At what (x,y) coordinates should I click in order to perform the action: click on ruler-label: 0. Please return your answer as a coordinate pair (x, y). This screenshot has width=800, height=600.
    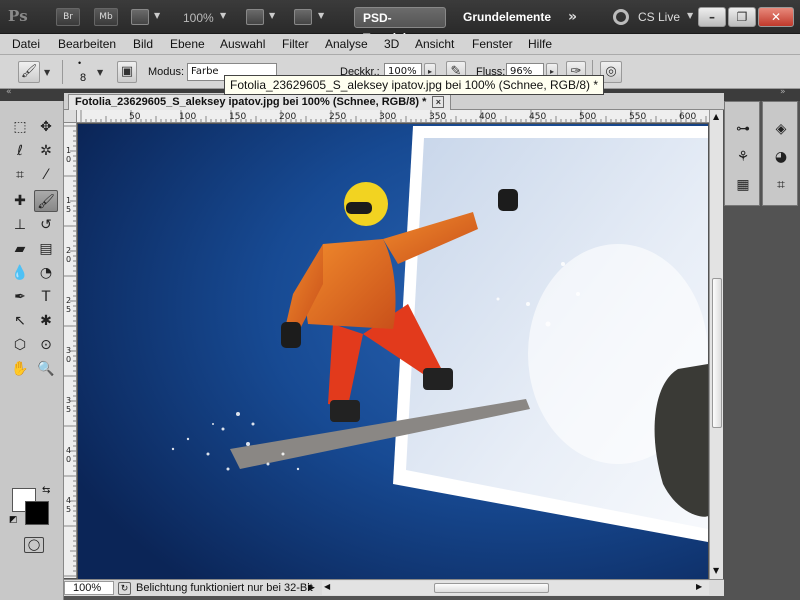
    Looking at the image, I should click on (68, 459).